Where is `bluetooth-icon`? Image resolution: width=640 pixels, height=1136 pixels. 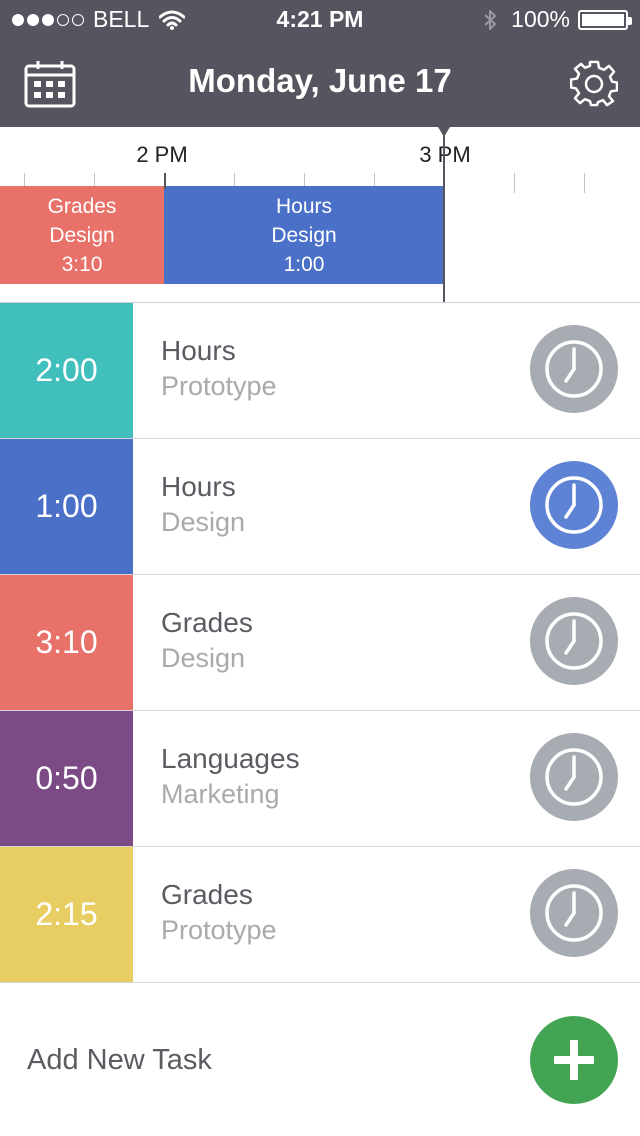
bluetooth-icon is located at coordinates (490, 19).